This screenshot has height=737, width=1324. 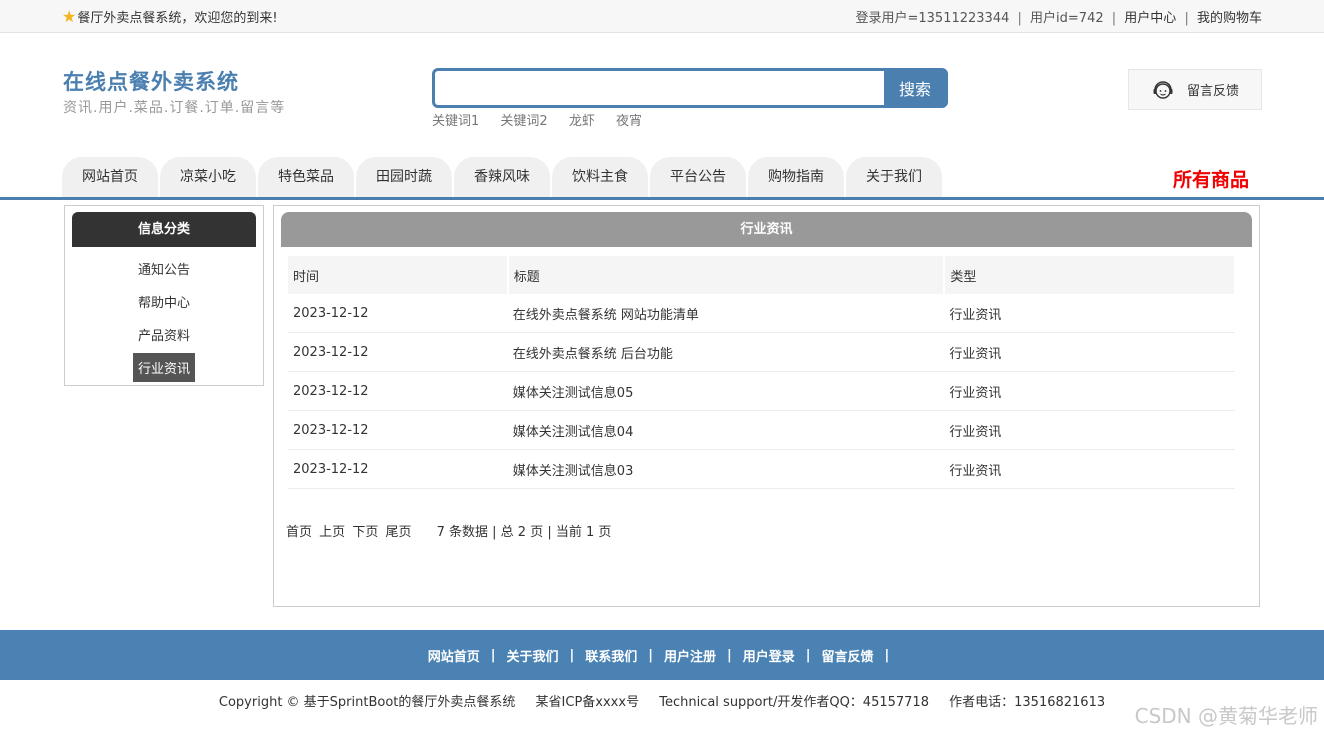 I want to click on user-id-text: 用户id=742, so click(x=1067, y=18).